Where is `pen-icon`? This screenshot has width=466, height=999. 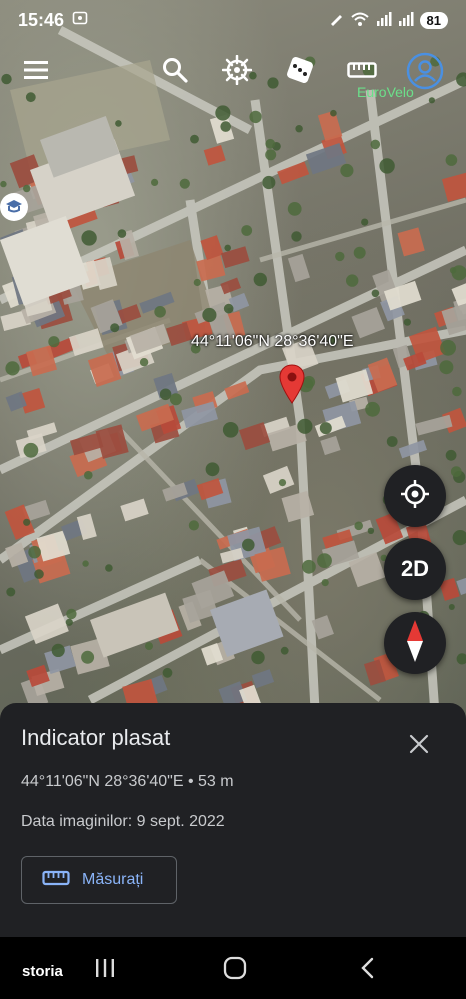
pen-icon is located at coordinates (336, 20).